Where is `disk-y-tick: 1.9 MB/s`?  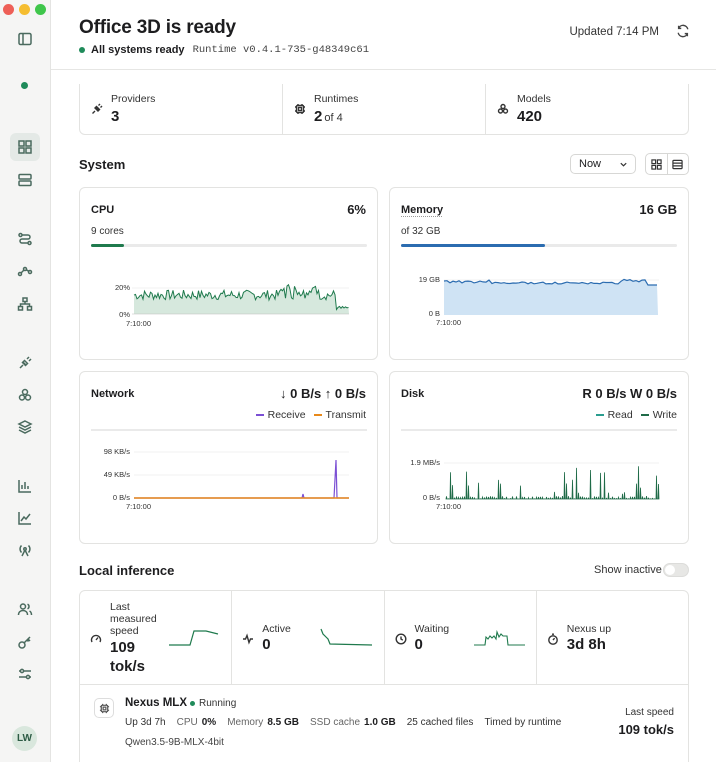 disk-y-tick: 1.9 MB/s is located at coordinates (425, 462).